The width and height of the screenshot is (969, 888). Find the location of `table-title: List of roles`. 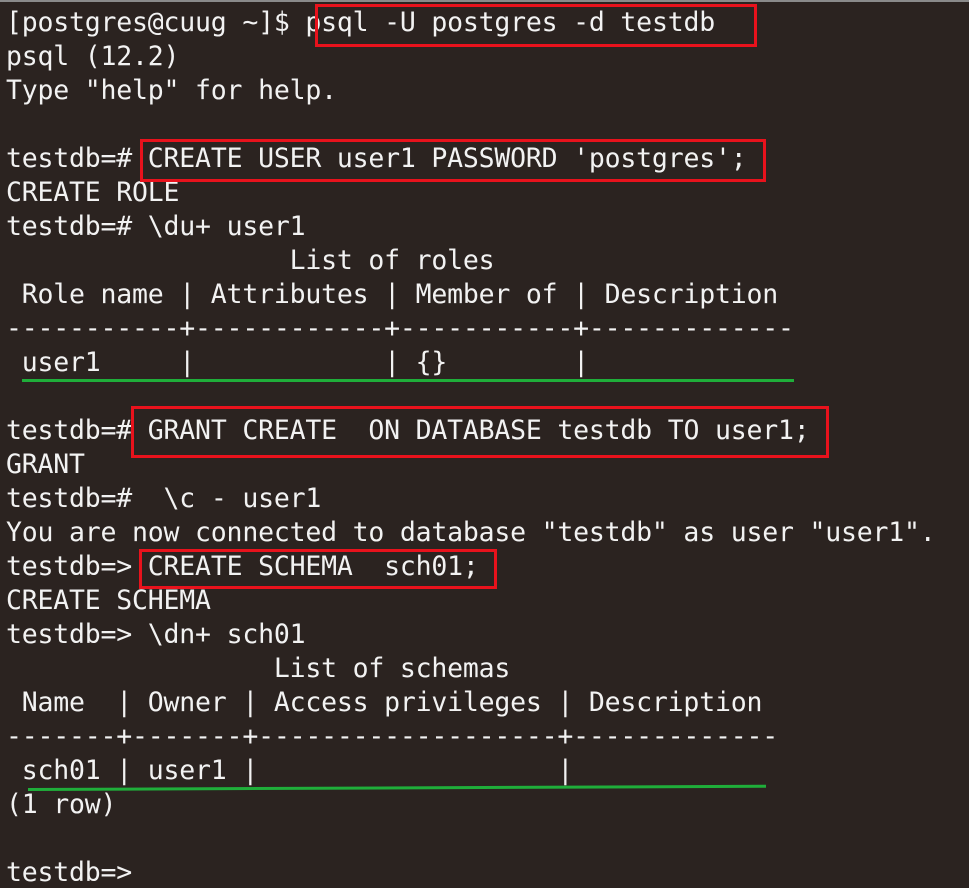

table-title: List of roles is located at coordinates (250, 261).